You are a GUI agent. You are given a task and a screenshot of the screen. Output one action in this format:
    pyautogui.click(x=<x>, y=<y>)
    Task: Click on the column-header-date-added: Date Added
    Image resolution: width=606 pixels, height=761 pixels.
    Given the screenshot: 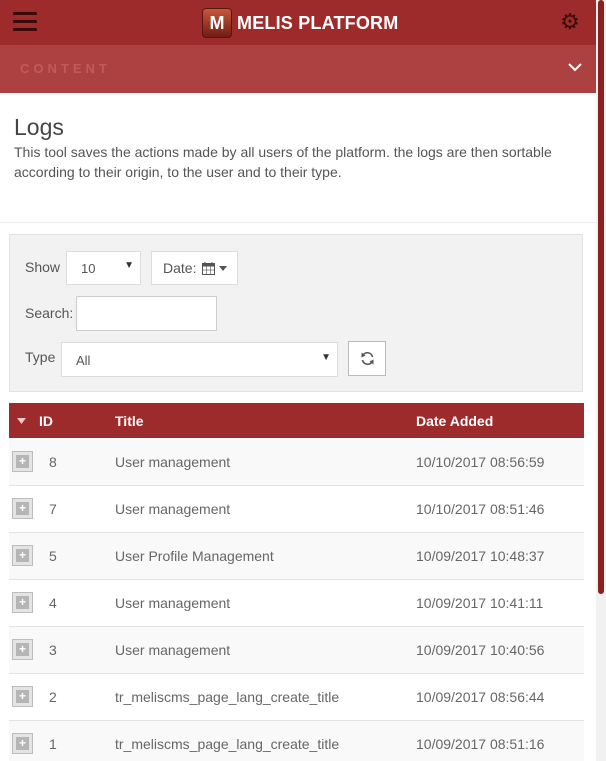 What is the action you would take?
    pyautogui.click(x=454, y=421)
    